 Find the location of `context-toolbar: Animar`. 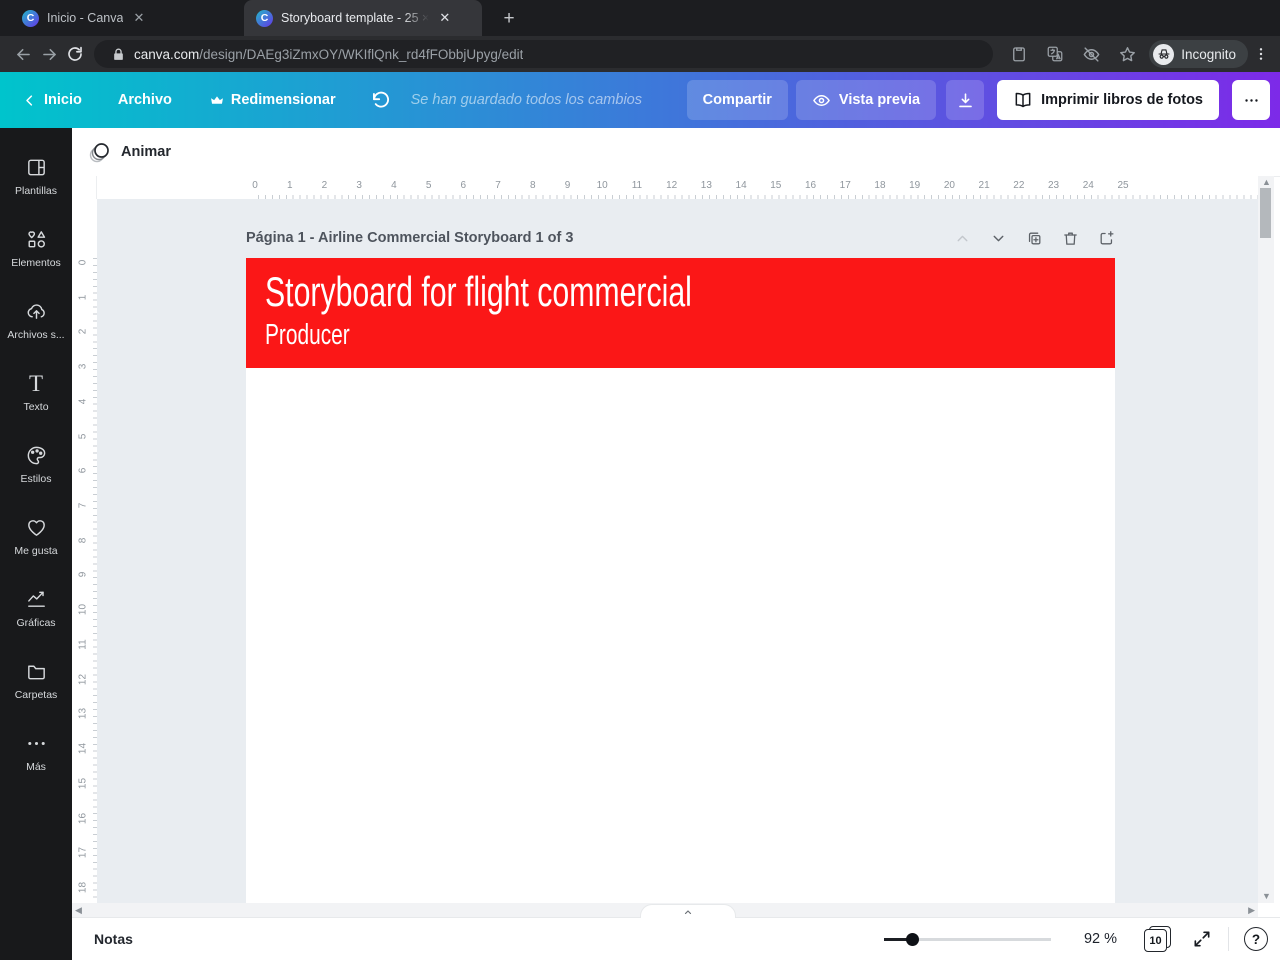

context-toolbar: Animar is located at coordinates (676, 152).